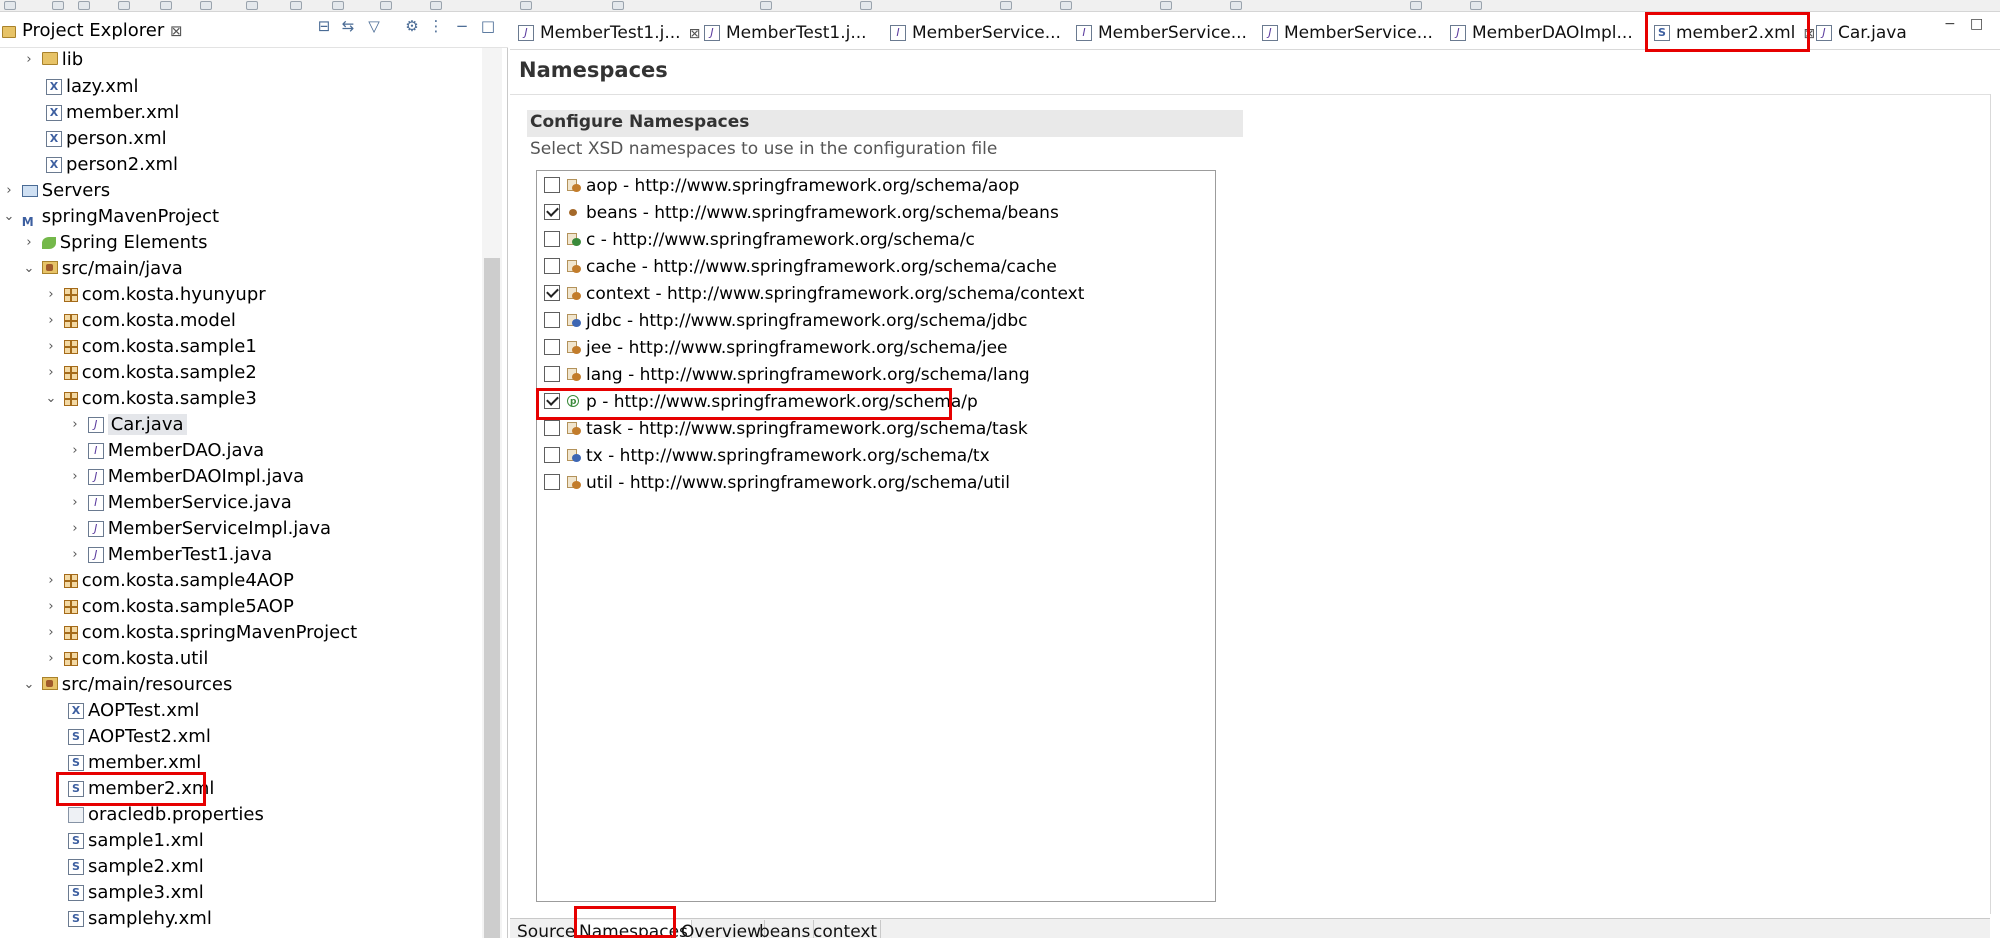  What do you see at coordinates (552, 238) in the screenshot?
I see `namespace-checkbox-c` at bounding box center [552, 238].